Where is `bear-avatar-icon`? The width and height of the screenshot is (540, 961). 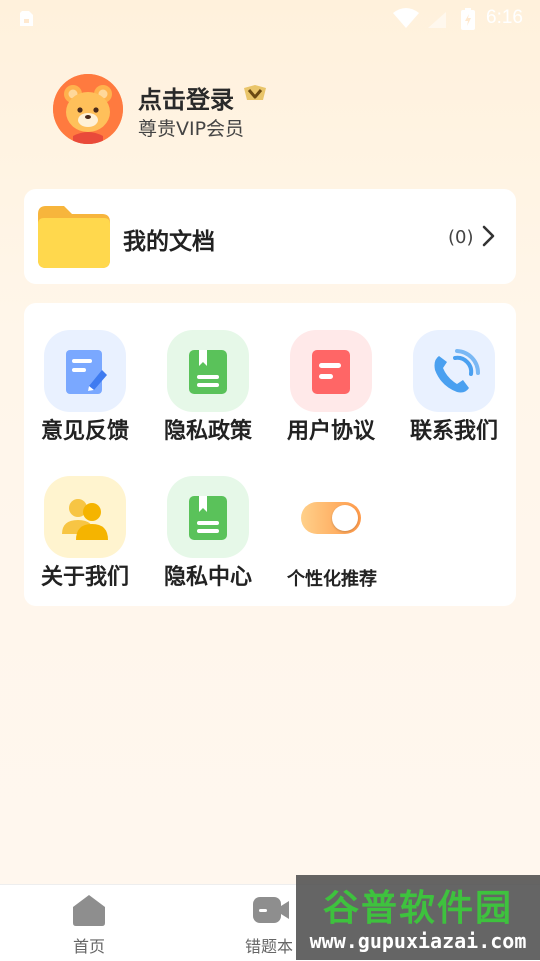 bear-avatar-icon is located at coordinates (88, 109).